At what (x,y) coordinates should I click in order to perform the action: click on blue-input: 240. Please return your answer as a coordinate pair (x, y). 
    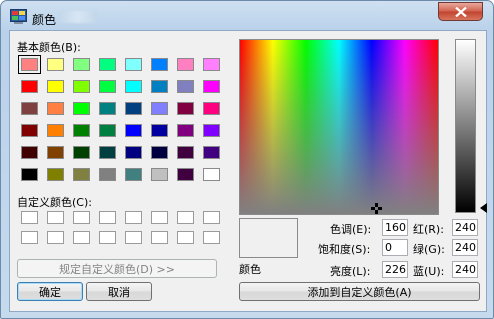
    Looking at the image, I should click on (465, 269).